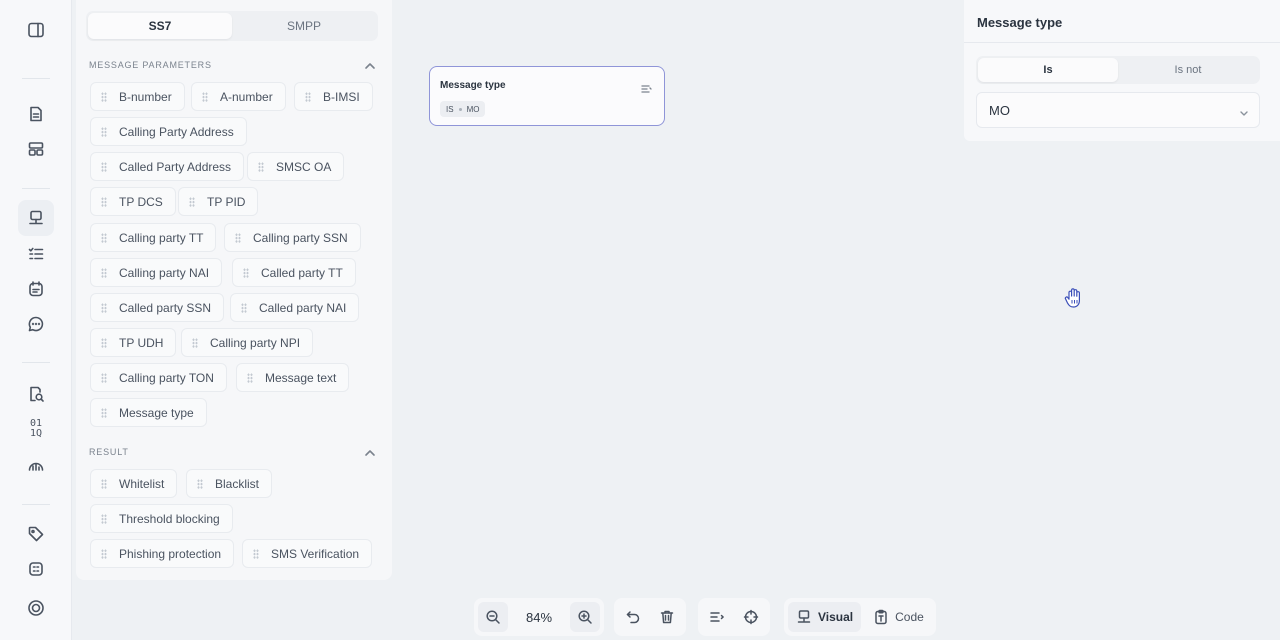 This screenshot has height=640, width=1280. What do you see at coordinates (307, 553) in the screenshot?
I see `result-chip-sms-verification: SMS Verification` at bounding box center [307, 553].